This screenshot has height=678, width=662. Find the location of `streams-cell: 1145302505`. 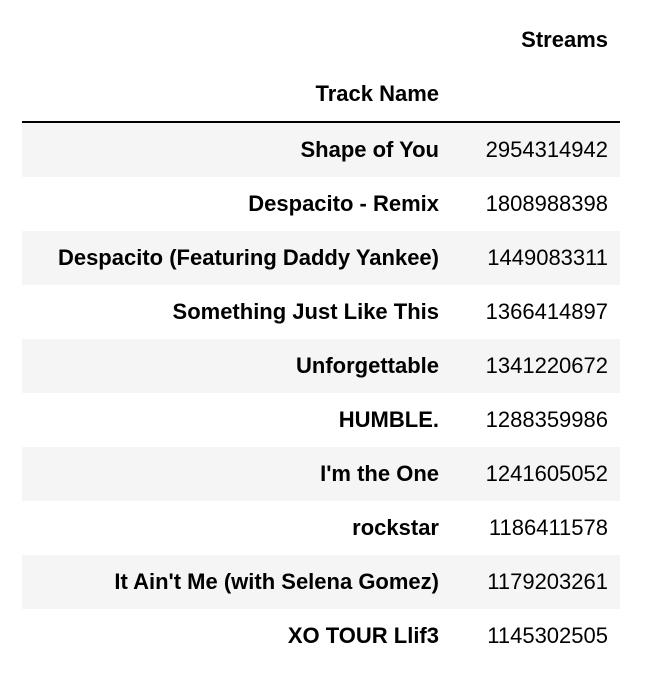

streams-cell: 1145302505 is located at coordinates (547, 635).